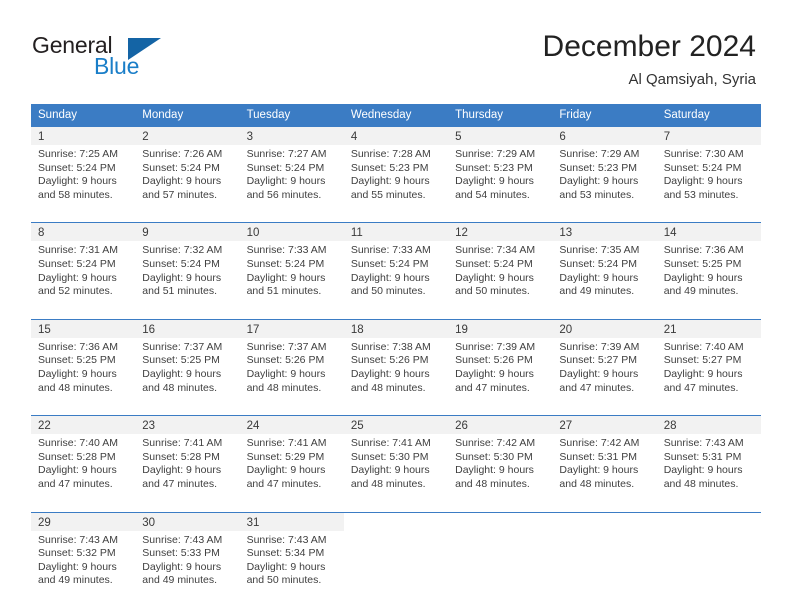 This screenshot has width=792, height=612. Describe the element at coordinates (253, 522) in the screenshot. I see `day-number: 31` at that location.